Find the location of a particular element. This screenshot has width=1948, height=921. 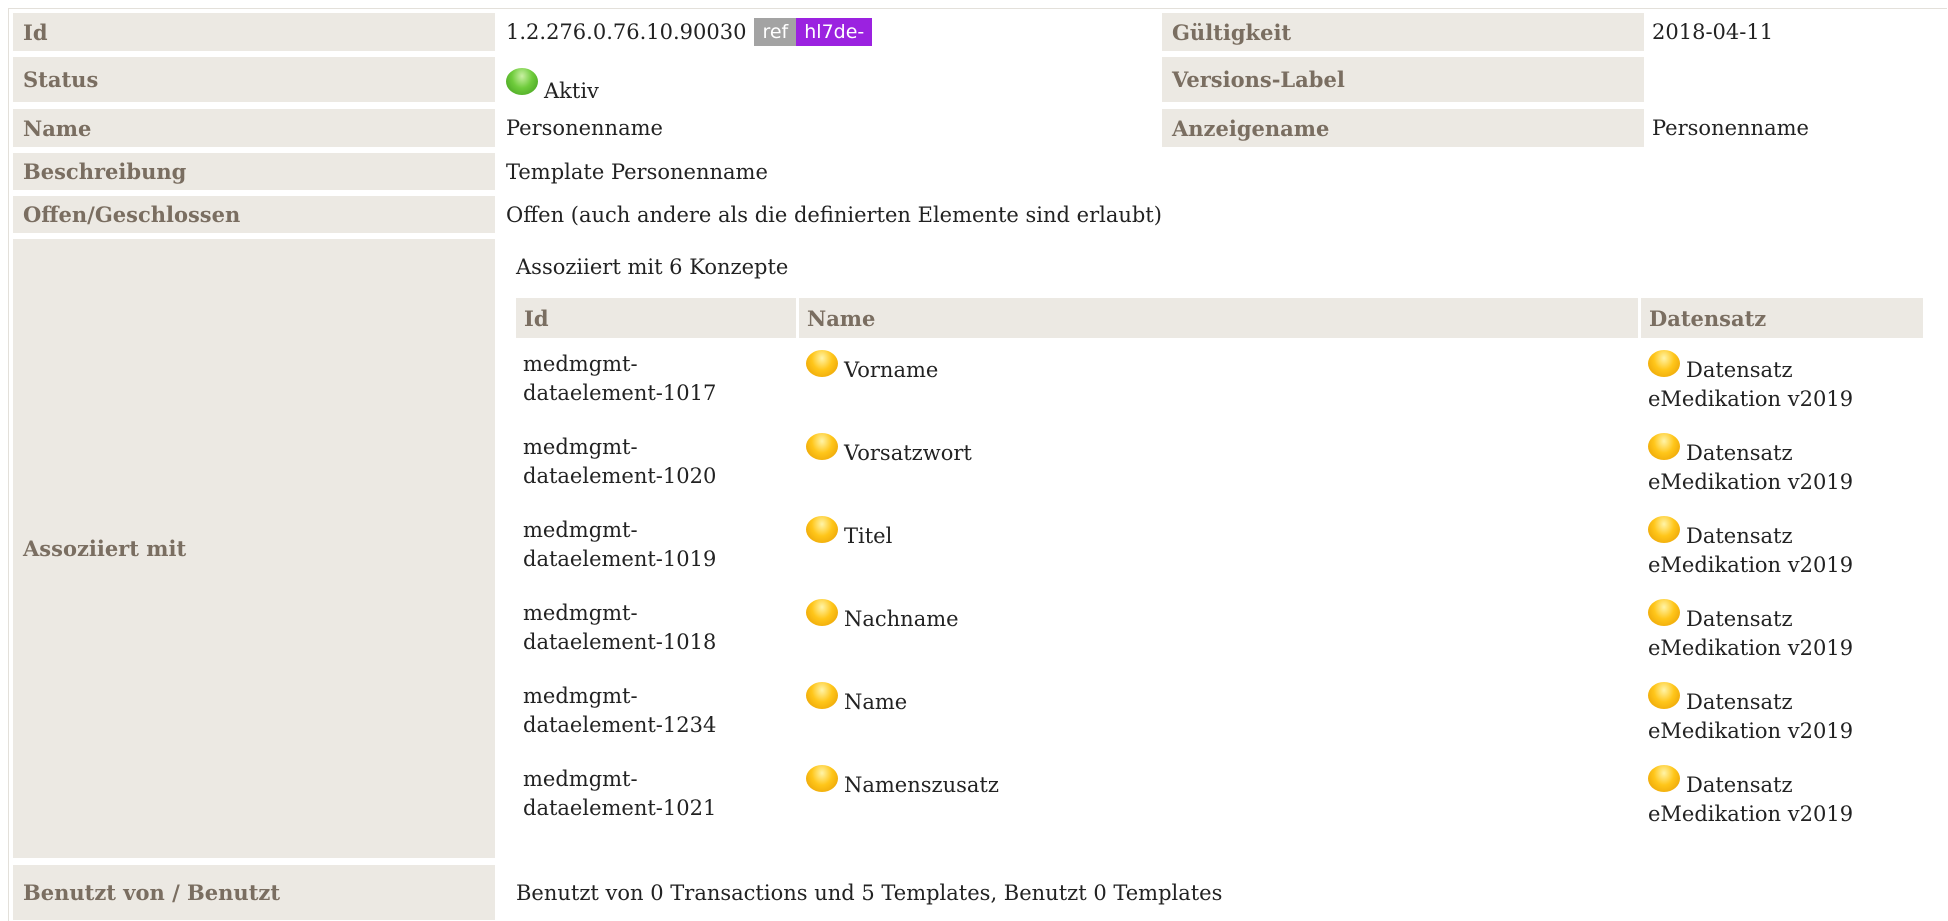

id-value: 1.2.276.0.76.10.90030 ref hl7de- is located at coordinates (689, 32).